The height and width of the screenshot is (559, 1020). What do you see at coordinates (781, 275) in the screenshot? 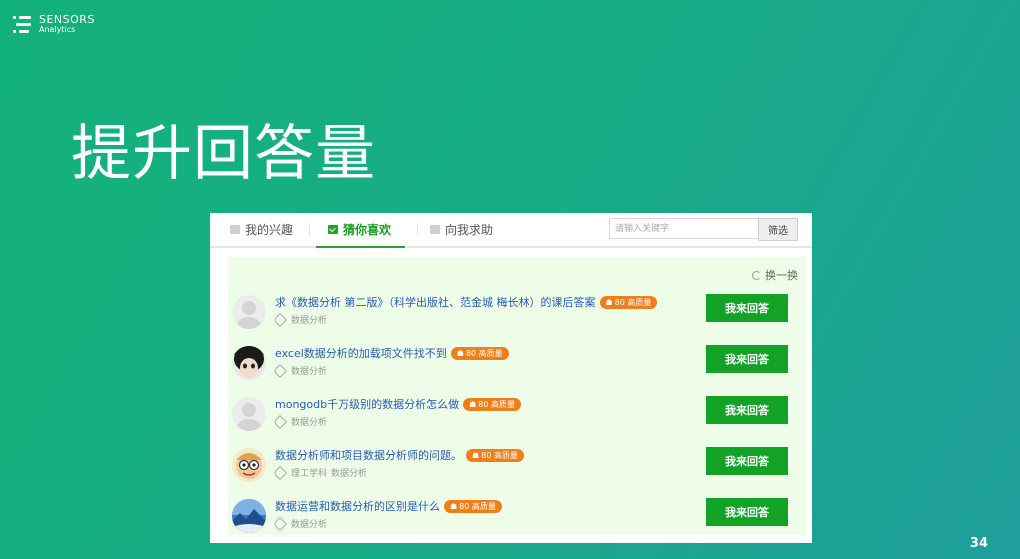
I see `refresh-label: 换一换` at bounding box center [781, 275].